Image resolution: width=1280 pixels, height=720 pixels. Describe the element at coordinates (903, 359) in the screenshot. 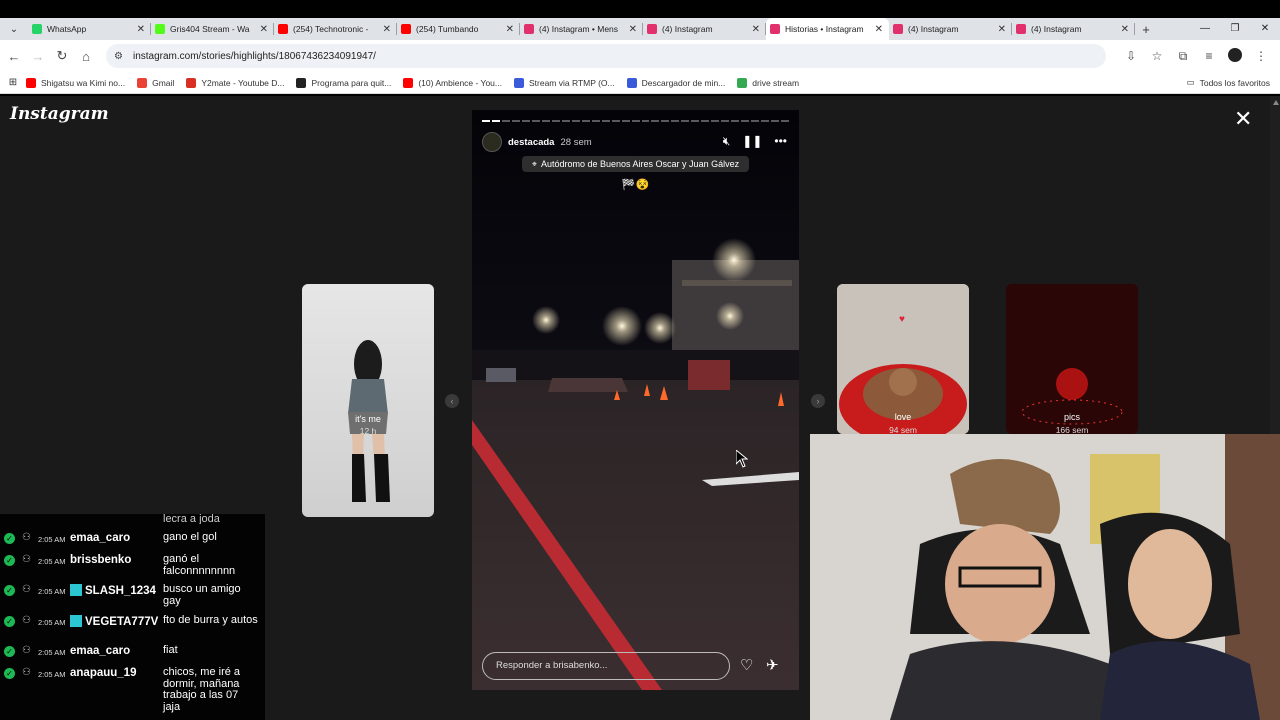

I see `story-preview-love: ♥ love 94 sem` at that location.